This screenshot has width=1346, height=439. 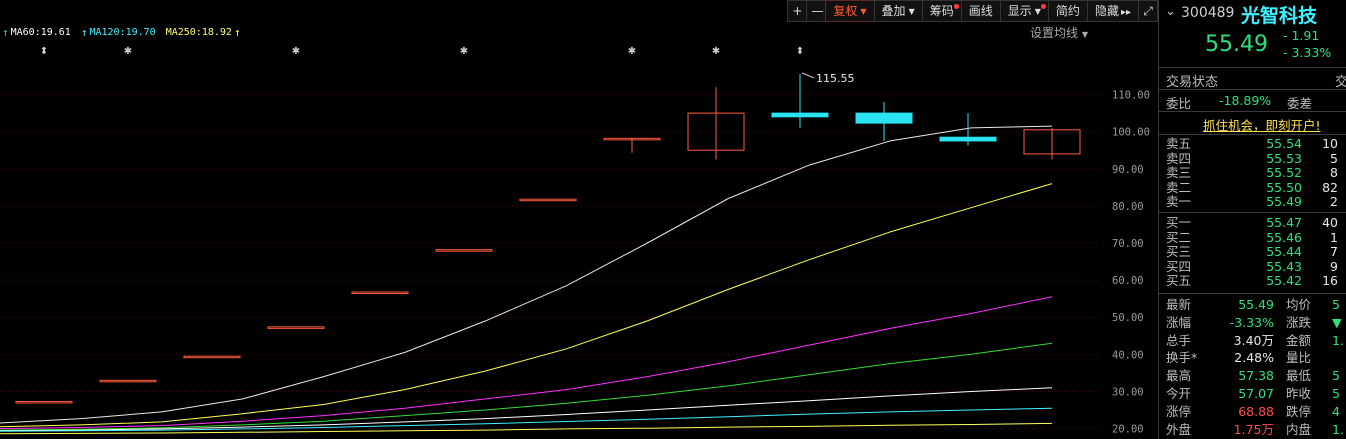 I want to click on sell-level-volume: 5, so click(x=1334, y=158).